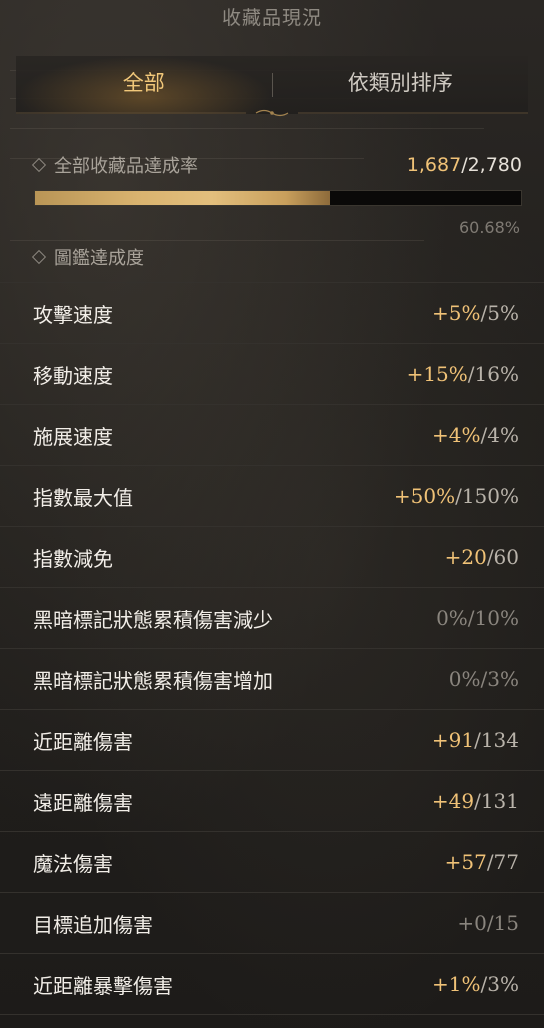  What do you see at coordinates (456, 984) in the screenshot?
I see `stat-current: +1%` at bounding box center [456, 984].